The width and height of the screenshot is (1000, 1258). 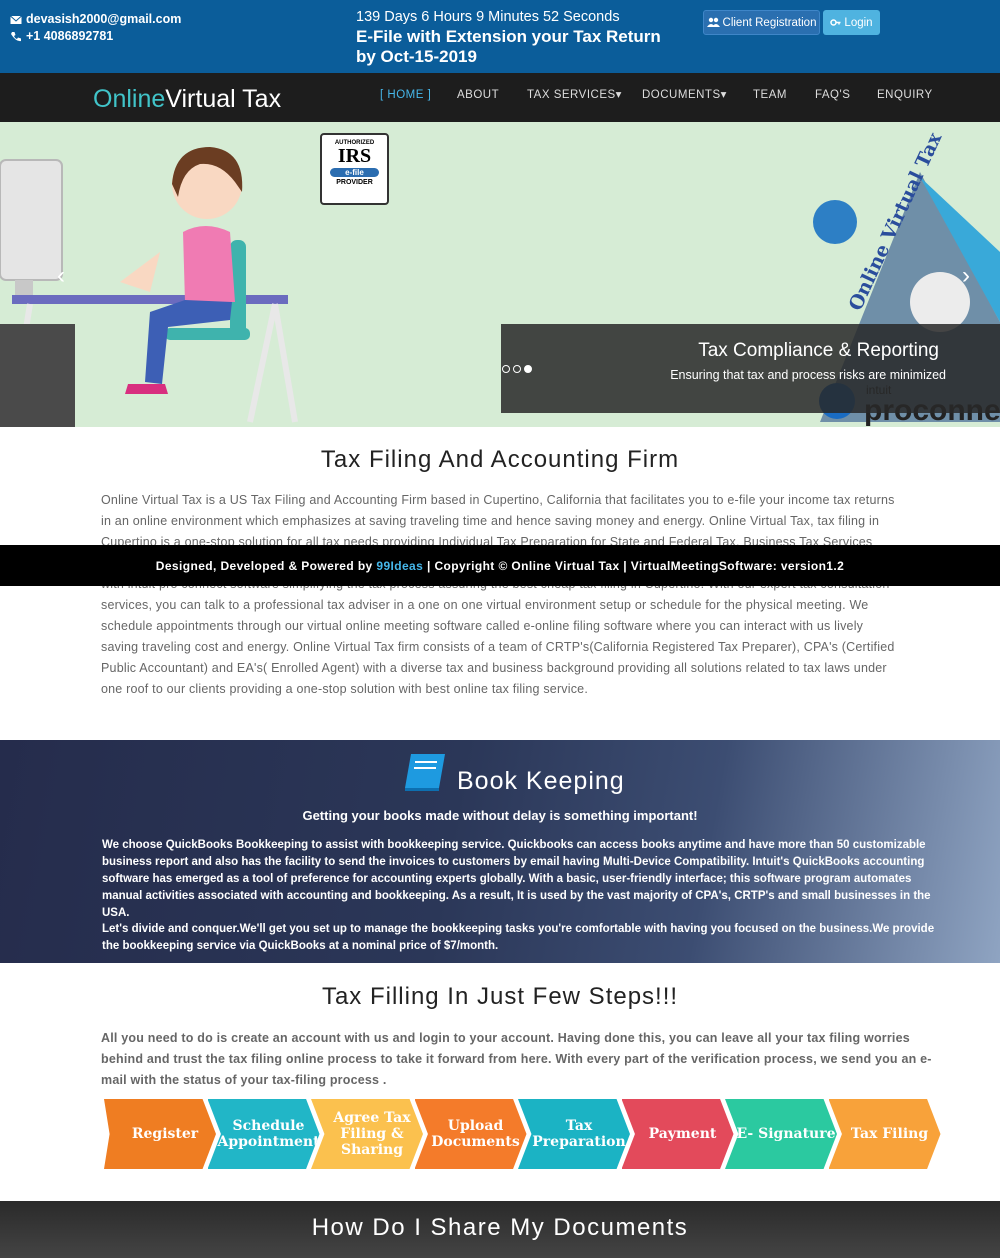 I want to click on step-label: Payment, so click(x=682, y=1134).